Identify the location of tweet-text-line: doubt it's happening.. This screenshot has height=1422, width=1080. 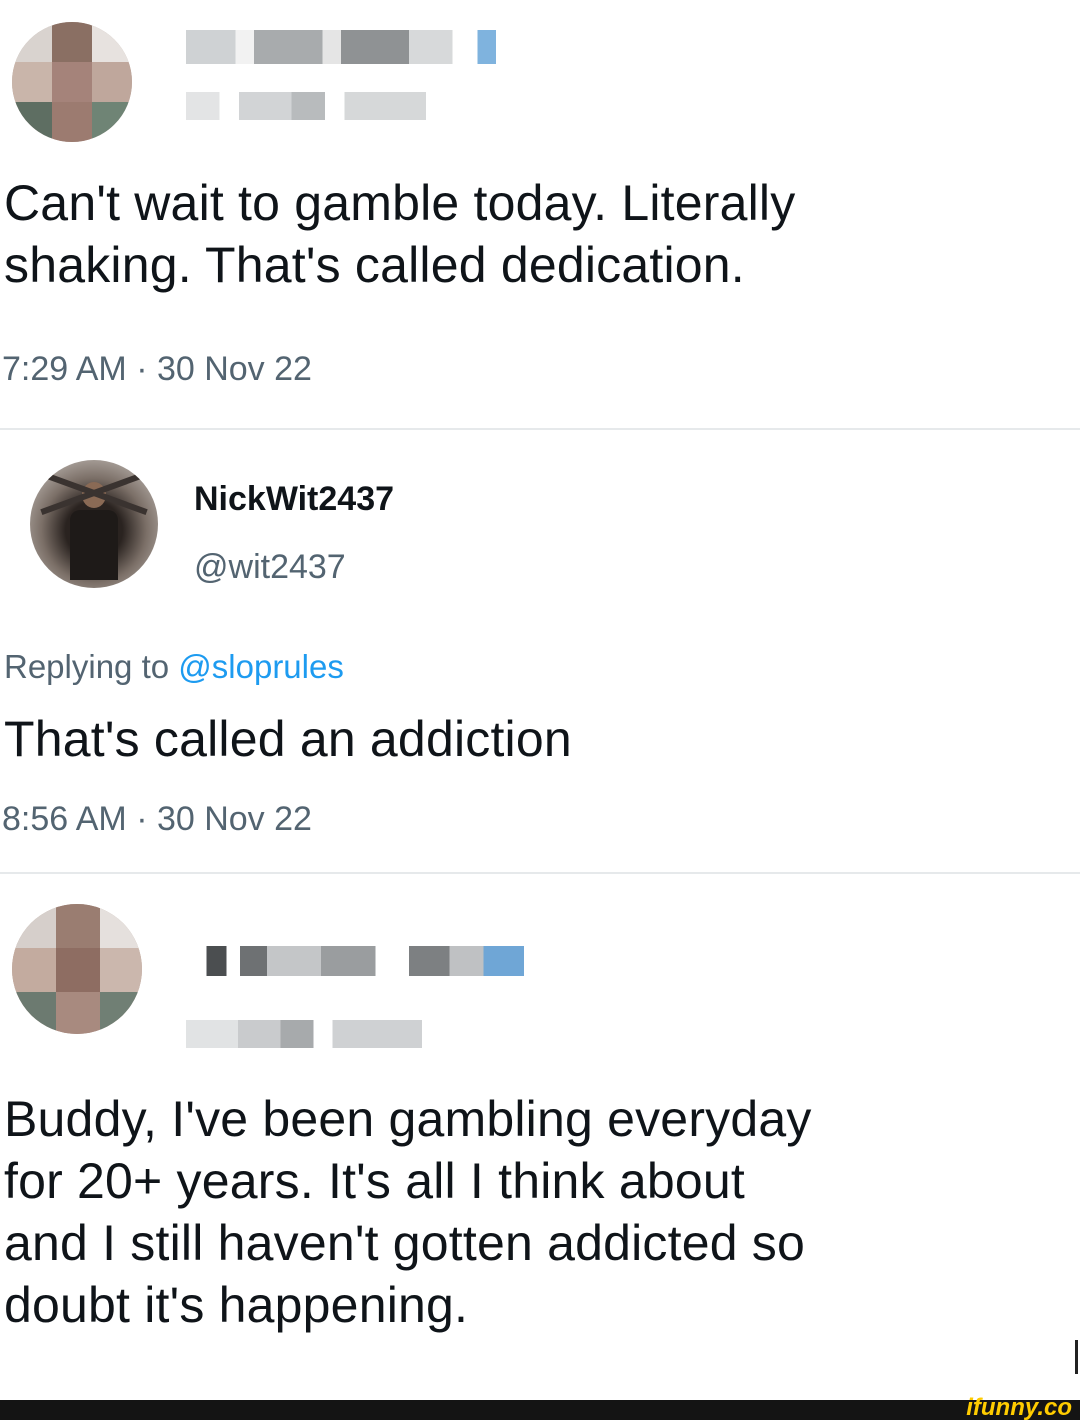
(236, 1305).